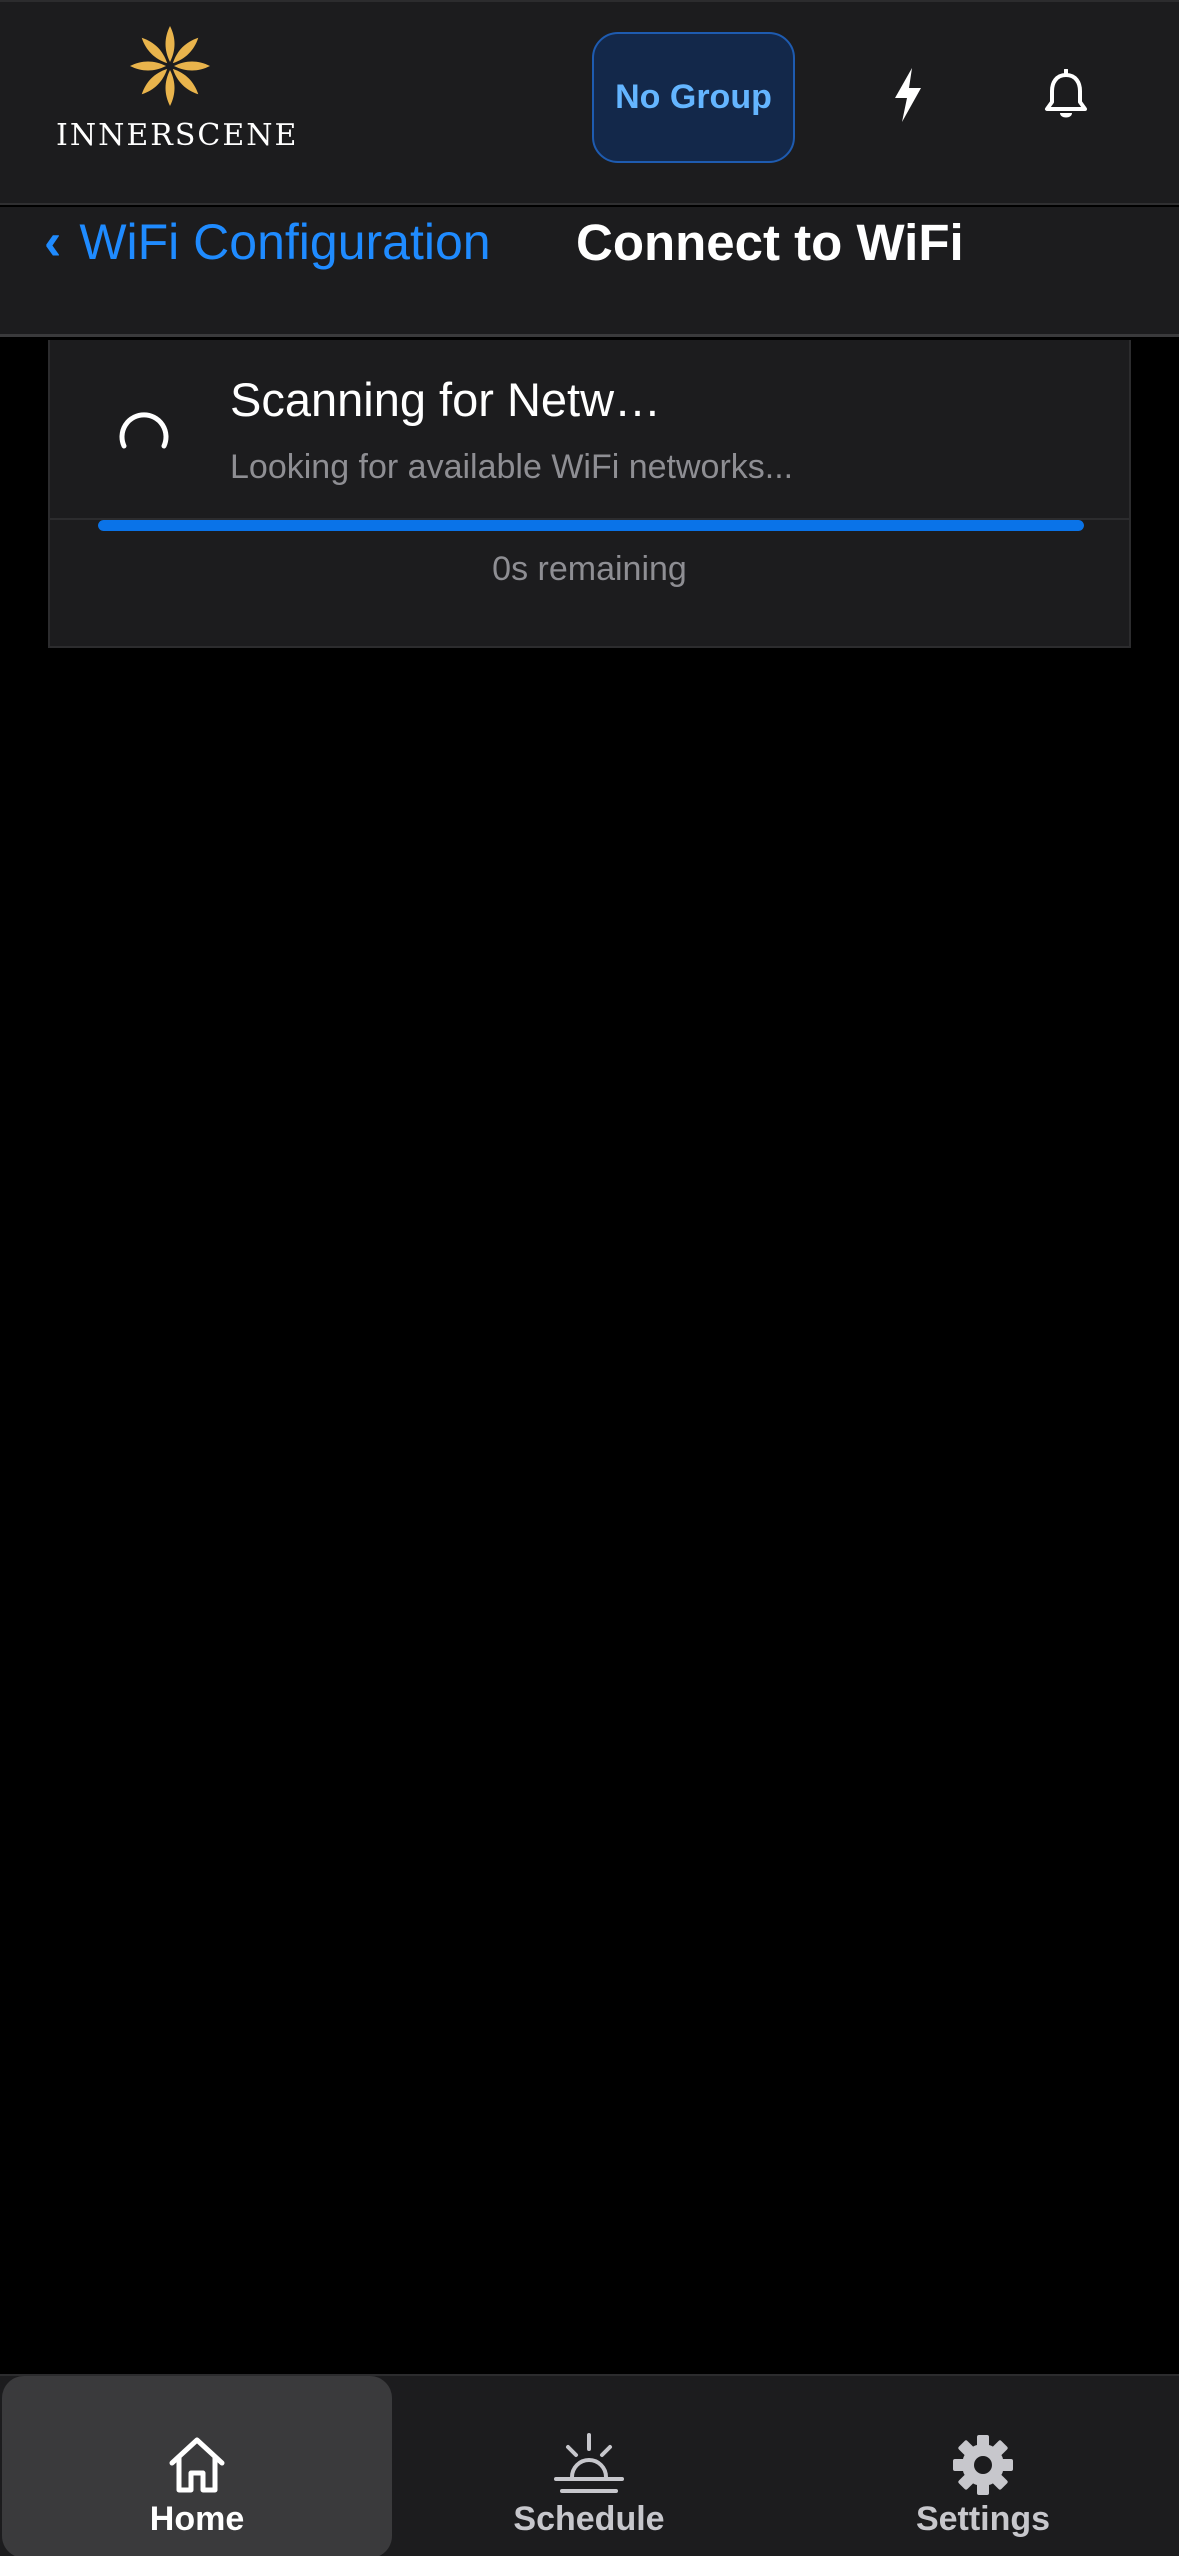  Describe the element at coordinates (53, 242) in the screenshot. I see `chevron-left-icon: ‹` at that location.